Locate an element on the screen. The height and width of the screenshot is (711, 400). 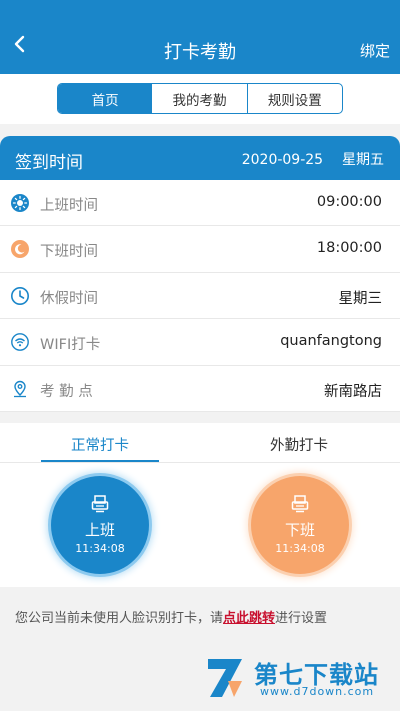
watermark-url: www.d7down.com is located at coordinates (317, 691).